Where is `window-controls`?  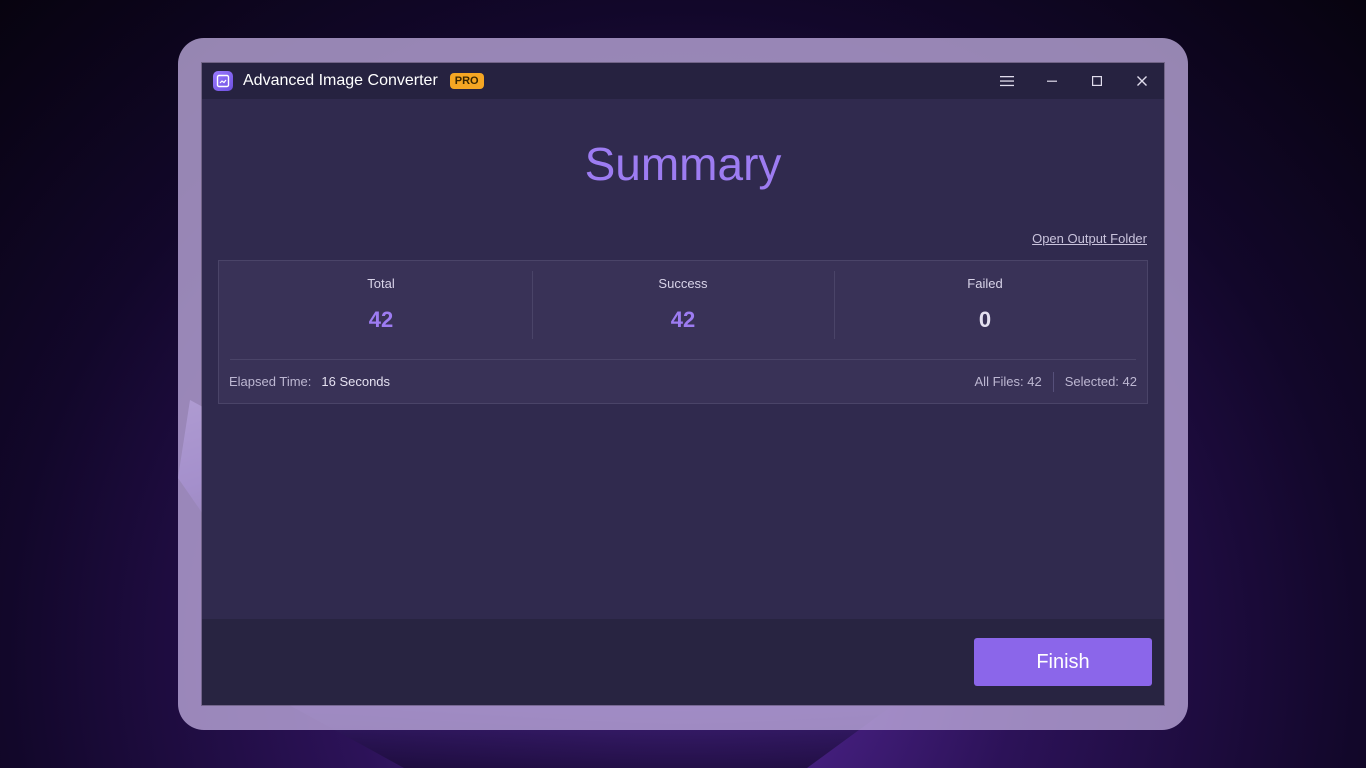 window-controls is located at coordinates (1074, 81).